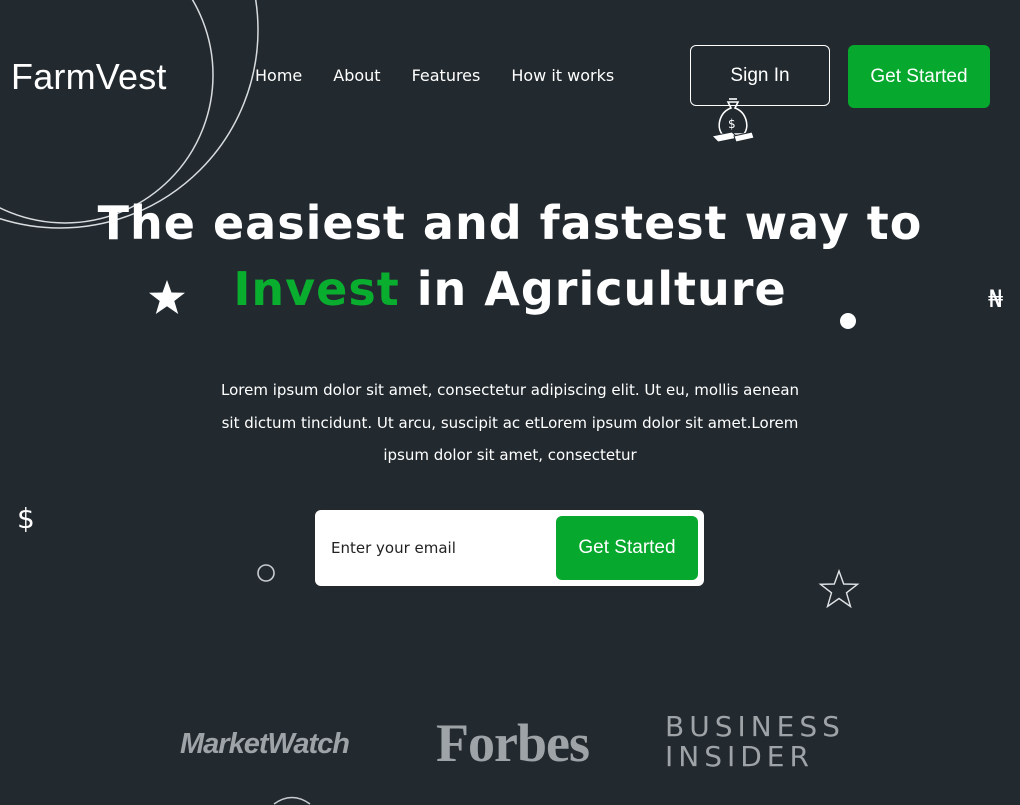 Image resolution: width=1020 pixels, height=805 pixels. I want to click on brand-logo: FarmVest, so click(89, 77).